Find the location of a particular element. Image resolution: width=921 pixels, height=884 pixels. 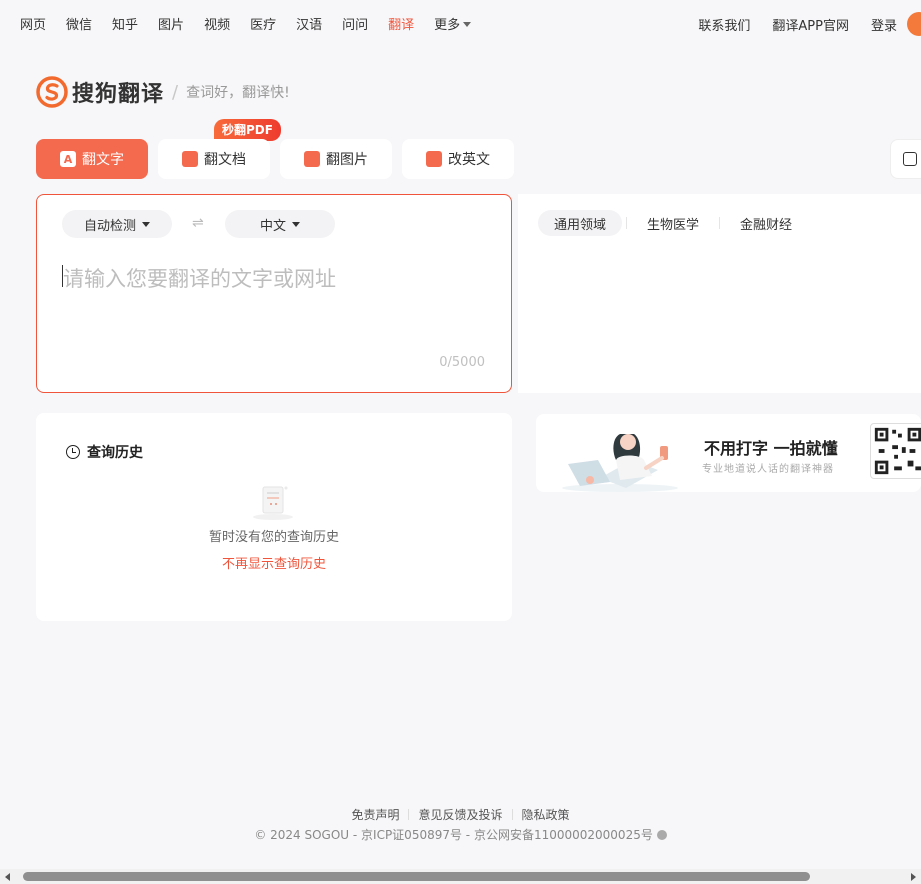

logo-slogan: 查词好，翻译快! is located at coordinates (238, 93).